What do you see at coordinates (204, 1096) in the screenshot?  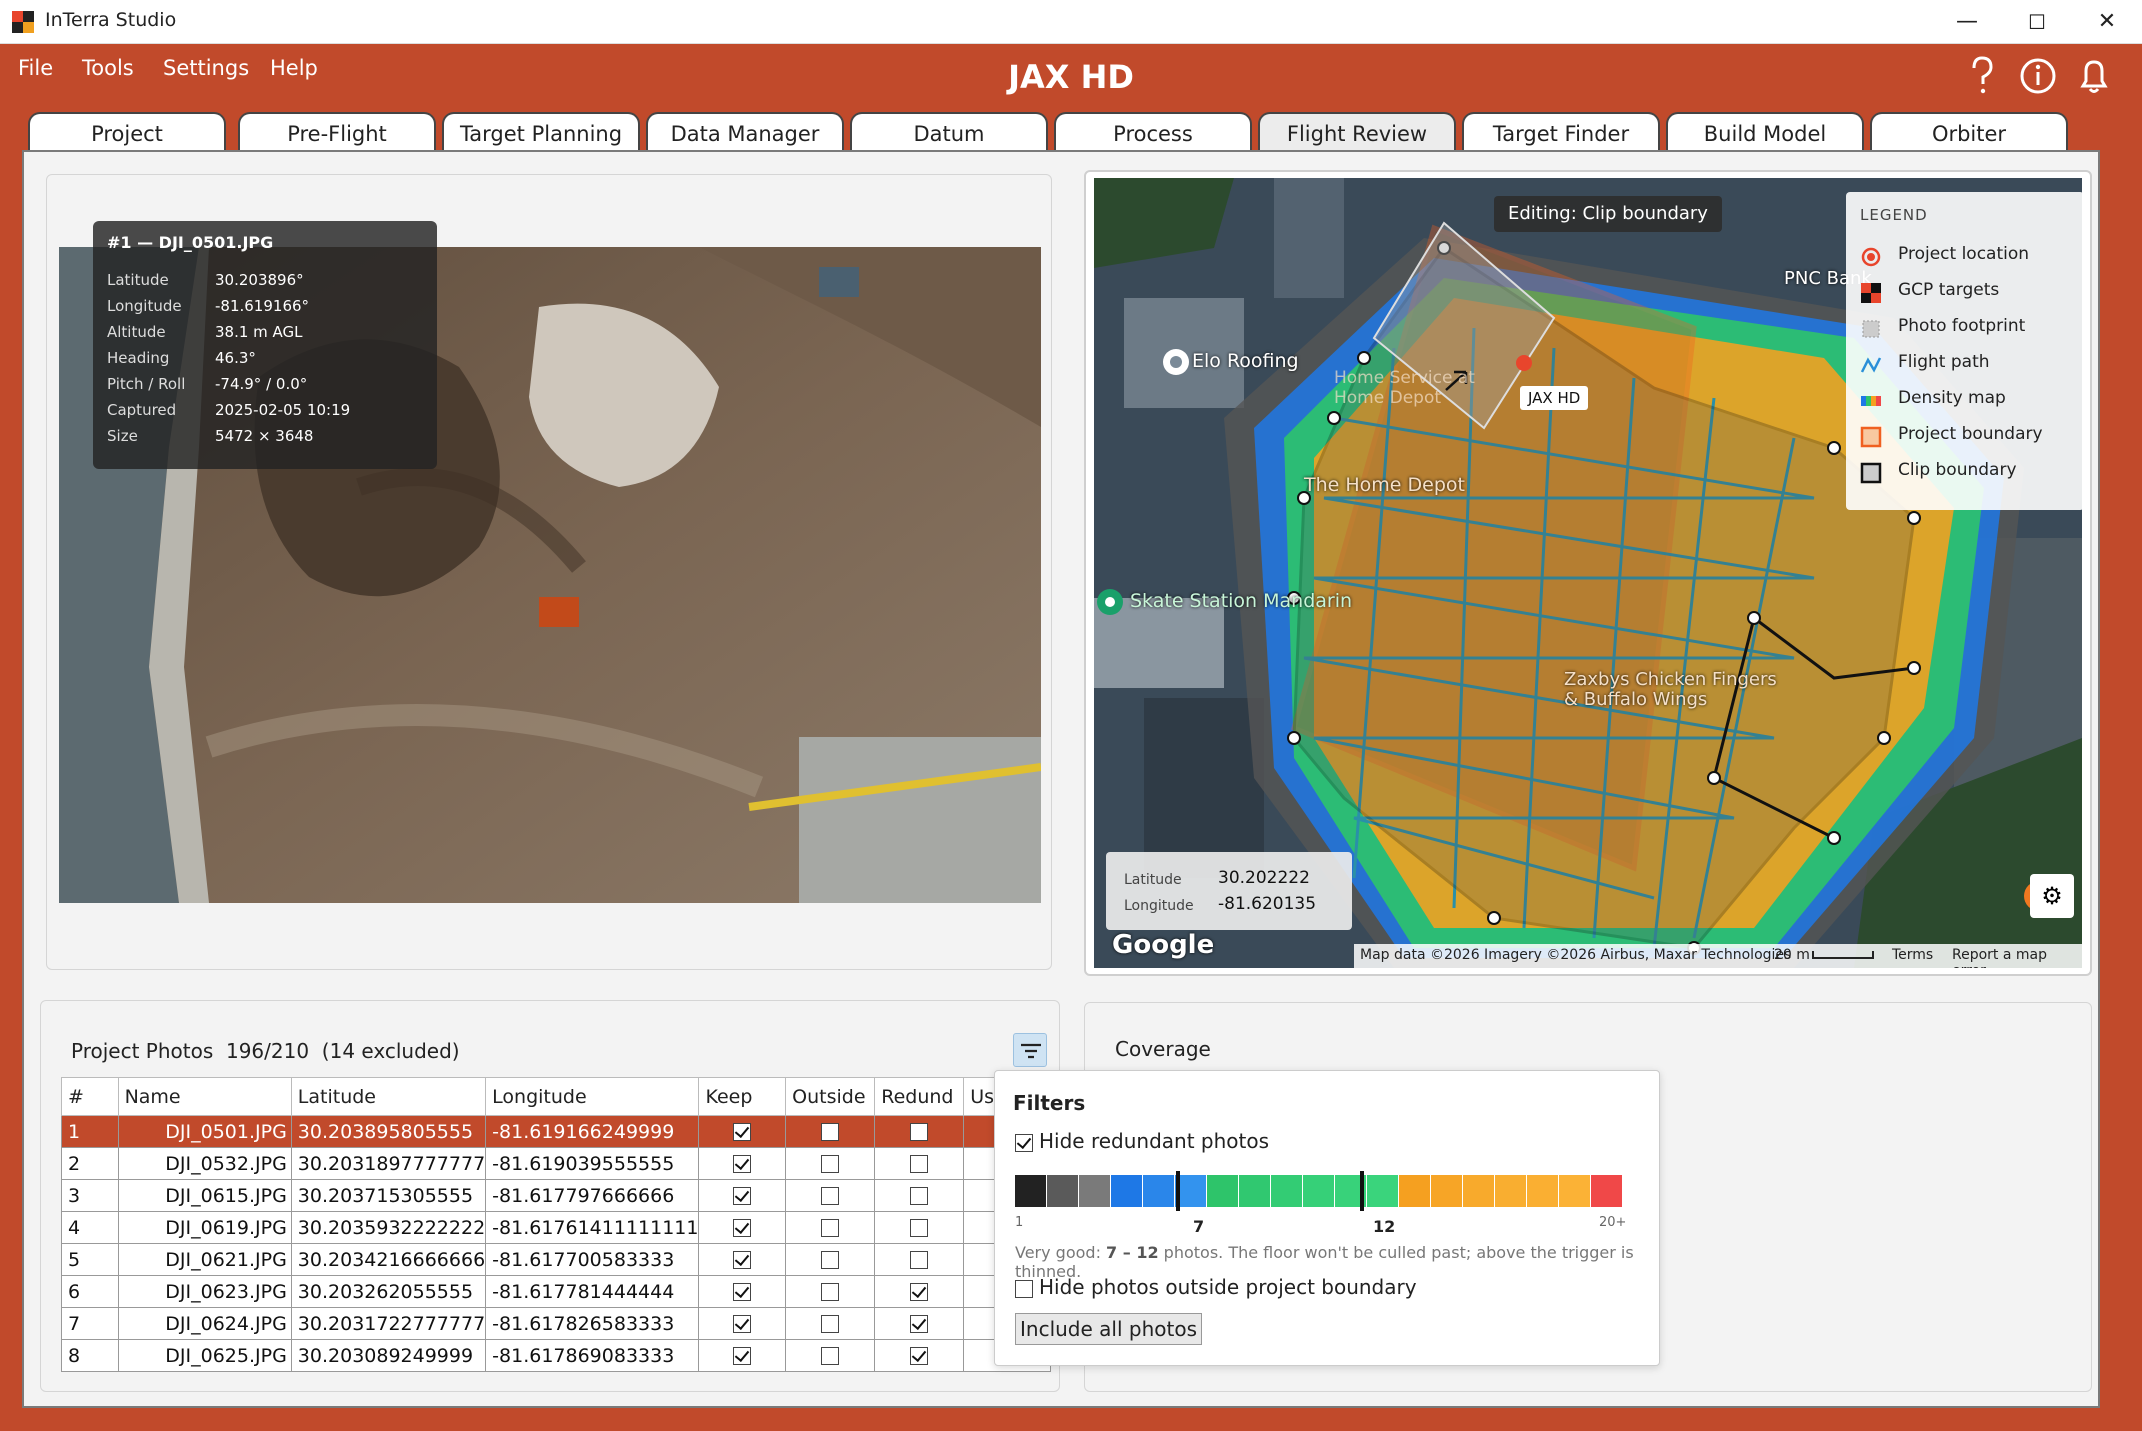 I see `col-name: Name` at bounding box center [204, 1096].